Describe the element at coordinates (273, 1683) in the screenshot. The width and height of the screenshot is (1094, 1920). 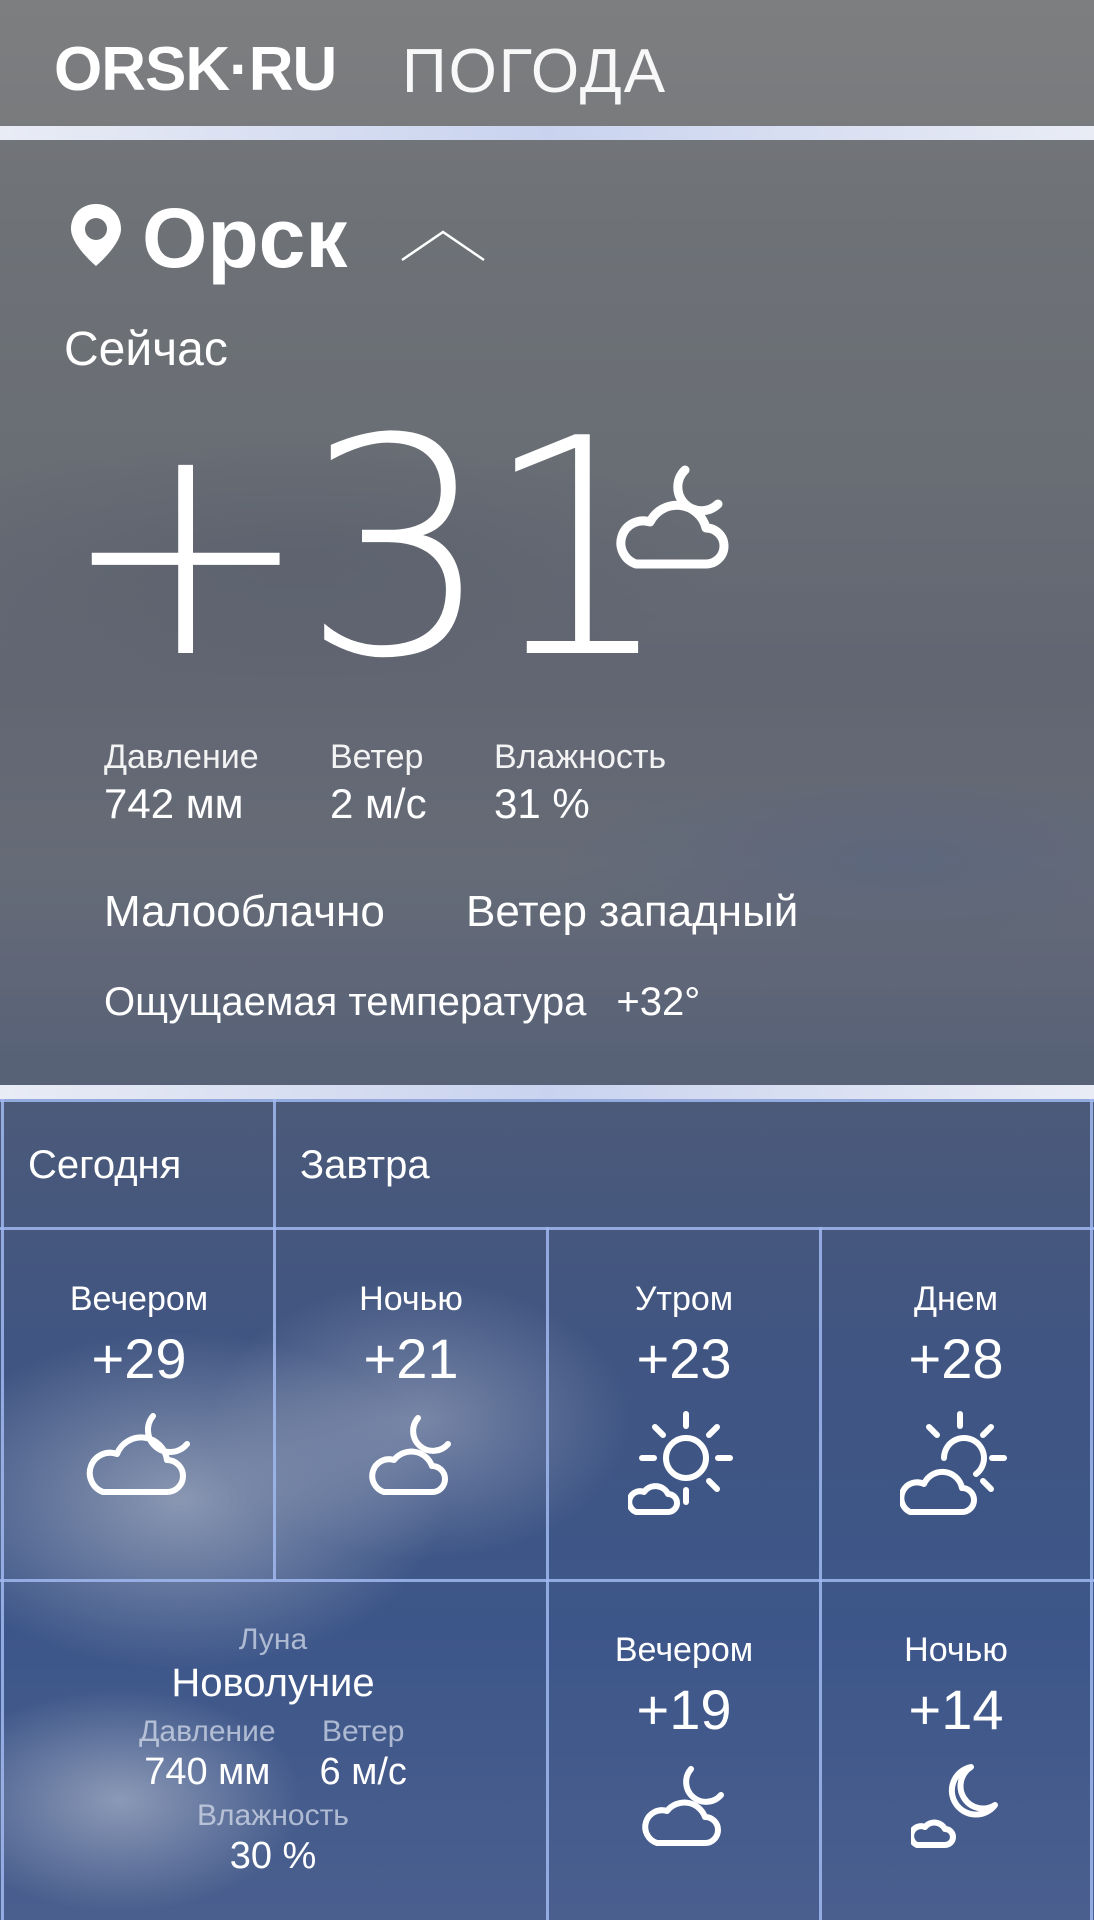
I see `moon-phase: Новолуние` at that location.